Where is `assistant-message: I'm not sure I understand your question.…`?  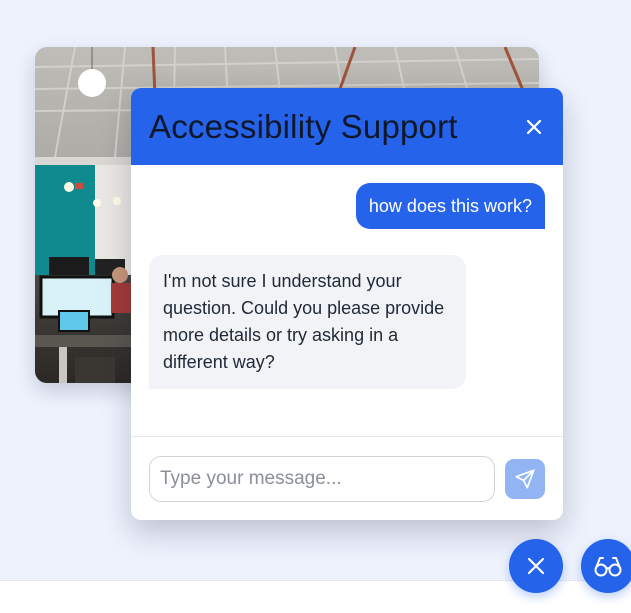 assistant-message: I'm not sure I understand your question.… is located at coordinates (307, 322).